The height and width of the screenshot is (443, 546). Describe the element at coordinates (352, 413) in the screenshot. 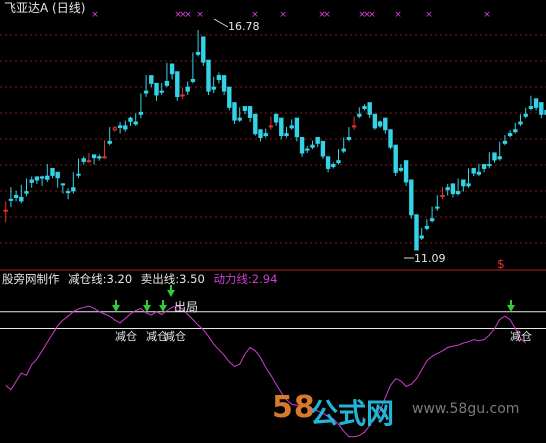

I see `watermark-brand: 公式网` at that location.